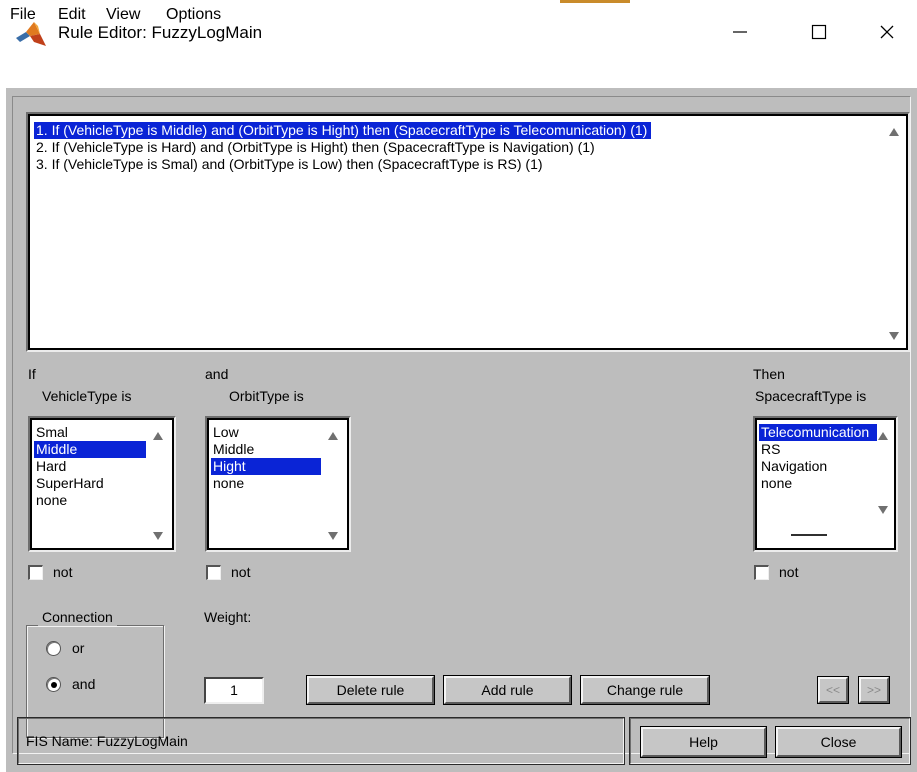  I want to click on minimize-button, so click(740, 32).